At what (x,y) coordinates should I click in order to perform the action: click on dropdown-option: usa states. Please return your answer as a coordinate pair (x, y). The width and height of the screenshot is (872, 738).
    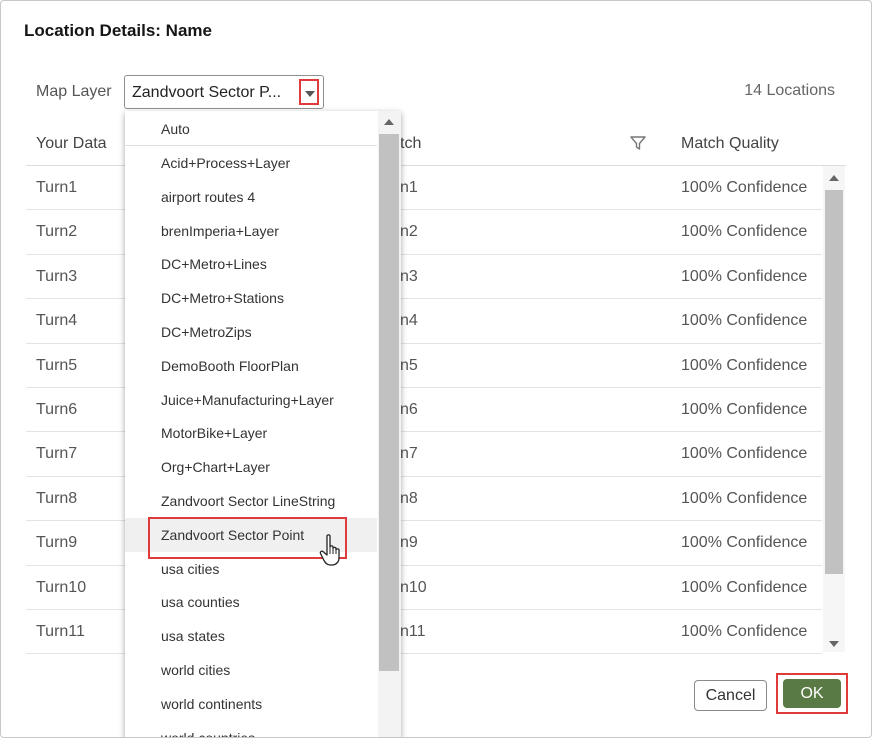
    Looking at the image, I should click on (251, 636).